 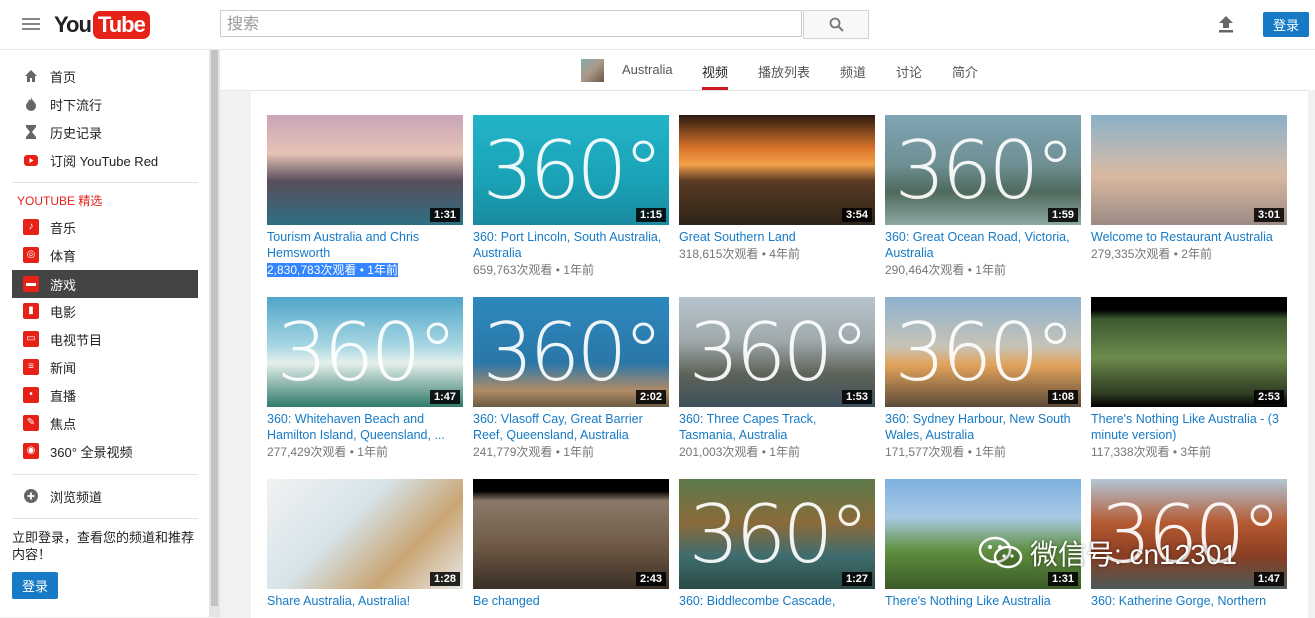 I want to click on video-meta: 290,464次观看 • 1年前, so click(x=945, y=270).